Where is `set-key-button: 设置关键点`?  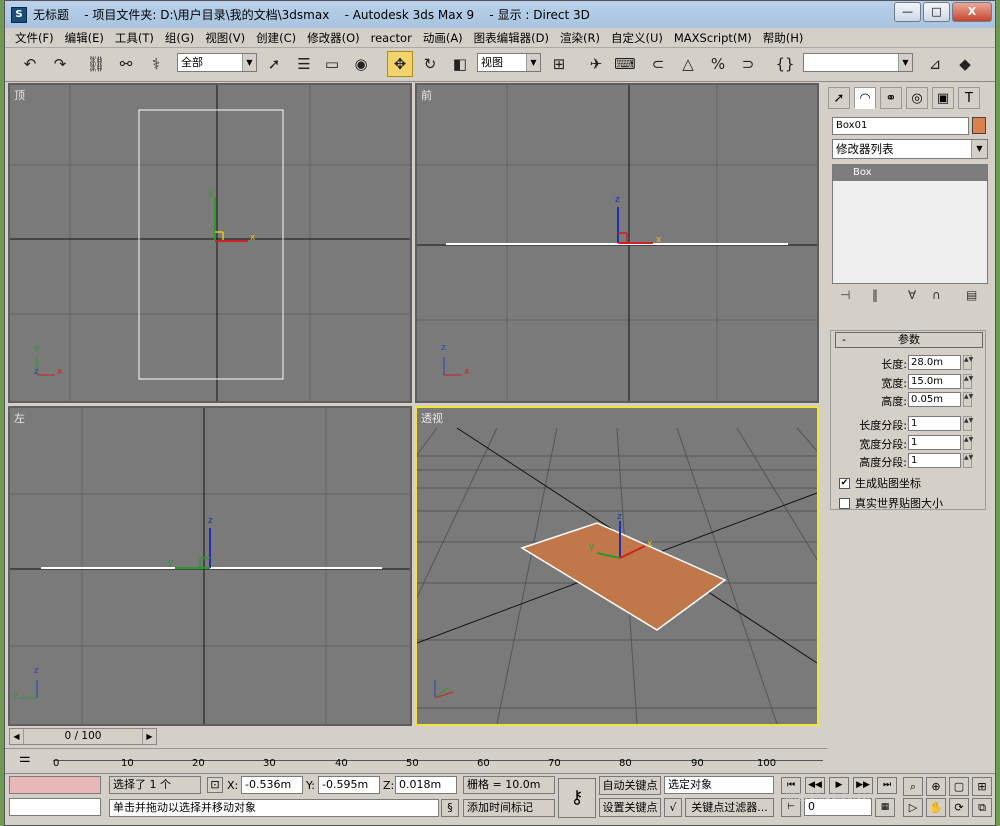 set-key-button: 设置关键点 is located at coordinates (630, 807).